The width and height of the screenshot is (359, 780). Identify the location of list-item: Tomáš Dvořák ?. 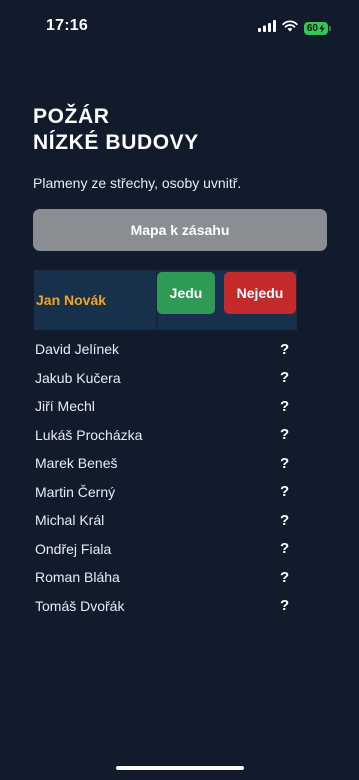
(166, 606).